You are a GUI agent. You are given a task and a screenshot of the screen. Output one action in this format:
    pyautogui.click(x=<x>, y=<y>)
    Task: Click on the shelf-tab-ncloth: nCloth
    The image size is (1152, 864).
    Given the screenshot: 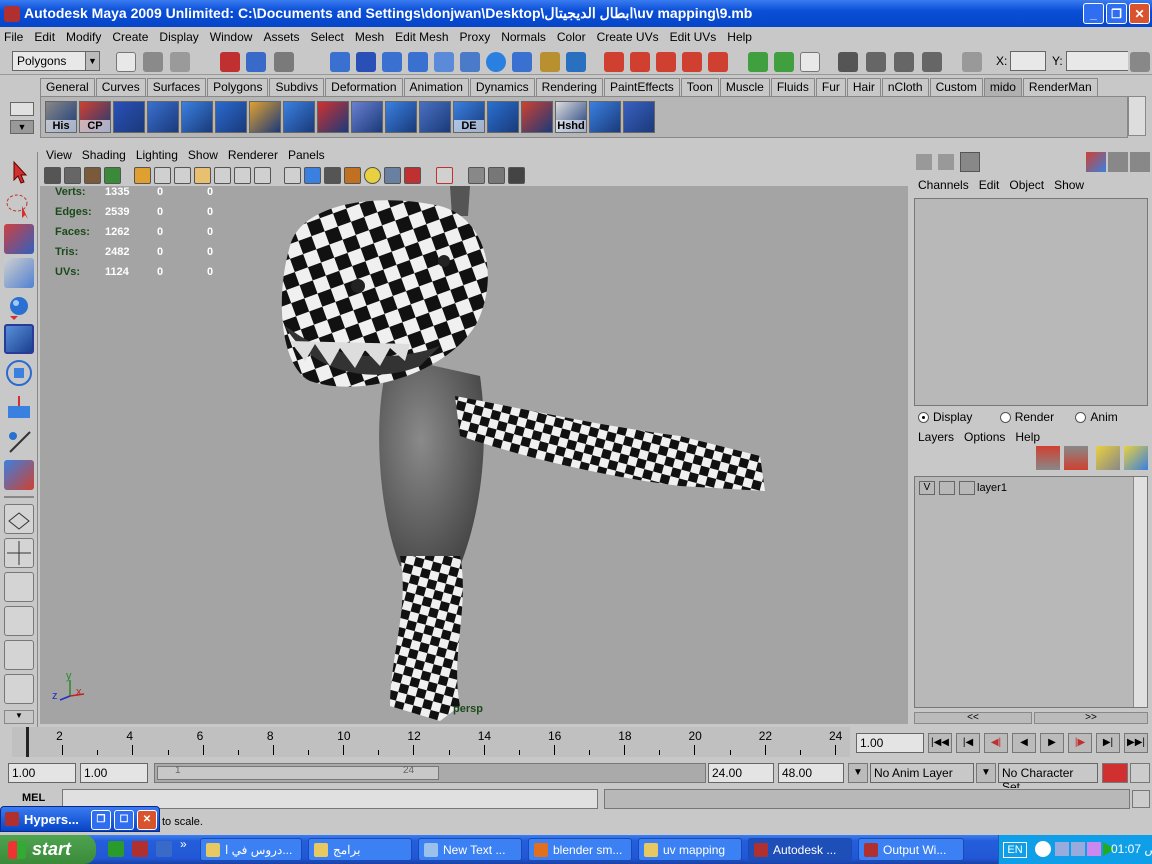 What is the action you would take?
    pyautogui.click(x=905, y=87)
    